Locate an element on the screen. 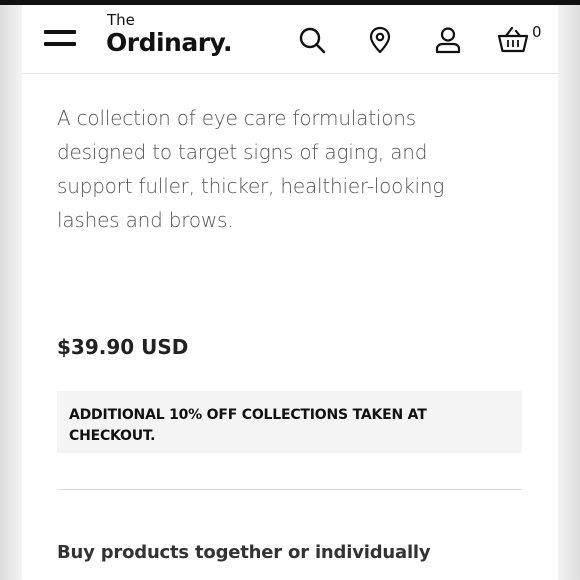 This screenshot has height=580, width=580. cart-count-badge: 0 is located at coordinates (537, 32).